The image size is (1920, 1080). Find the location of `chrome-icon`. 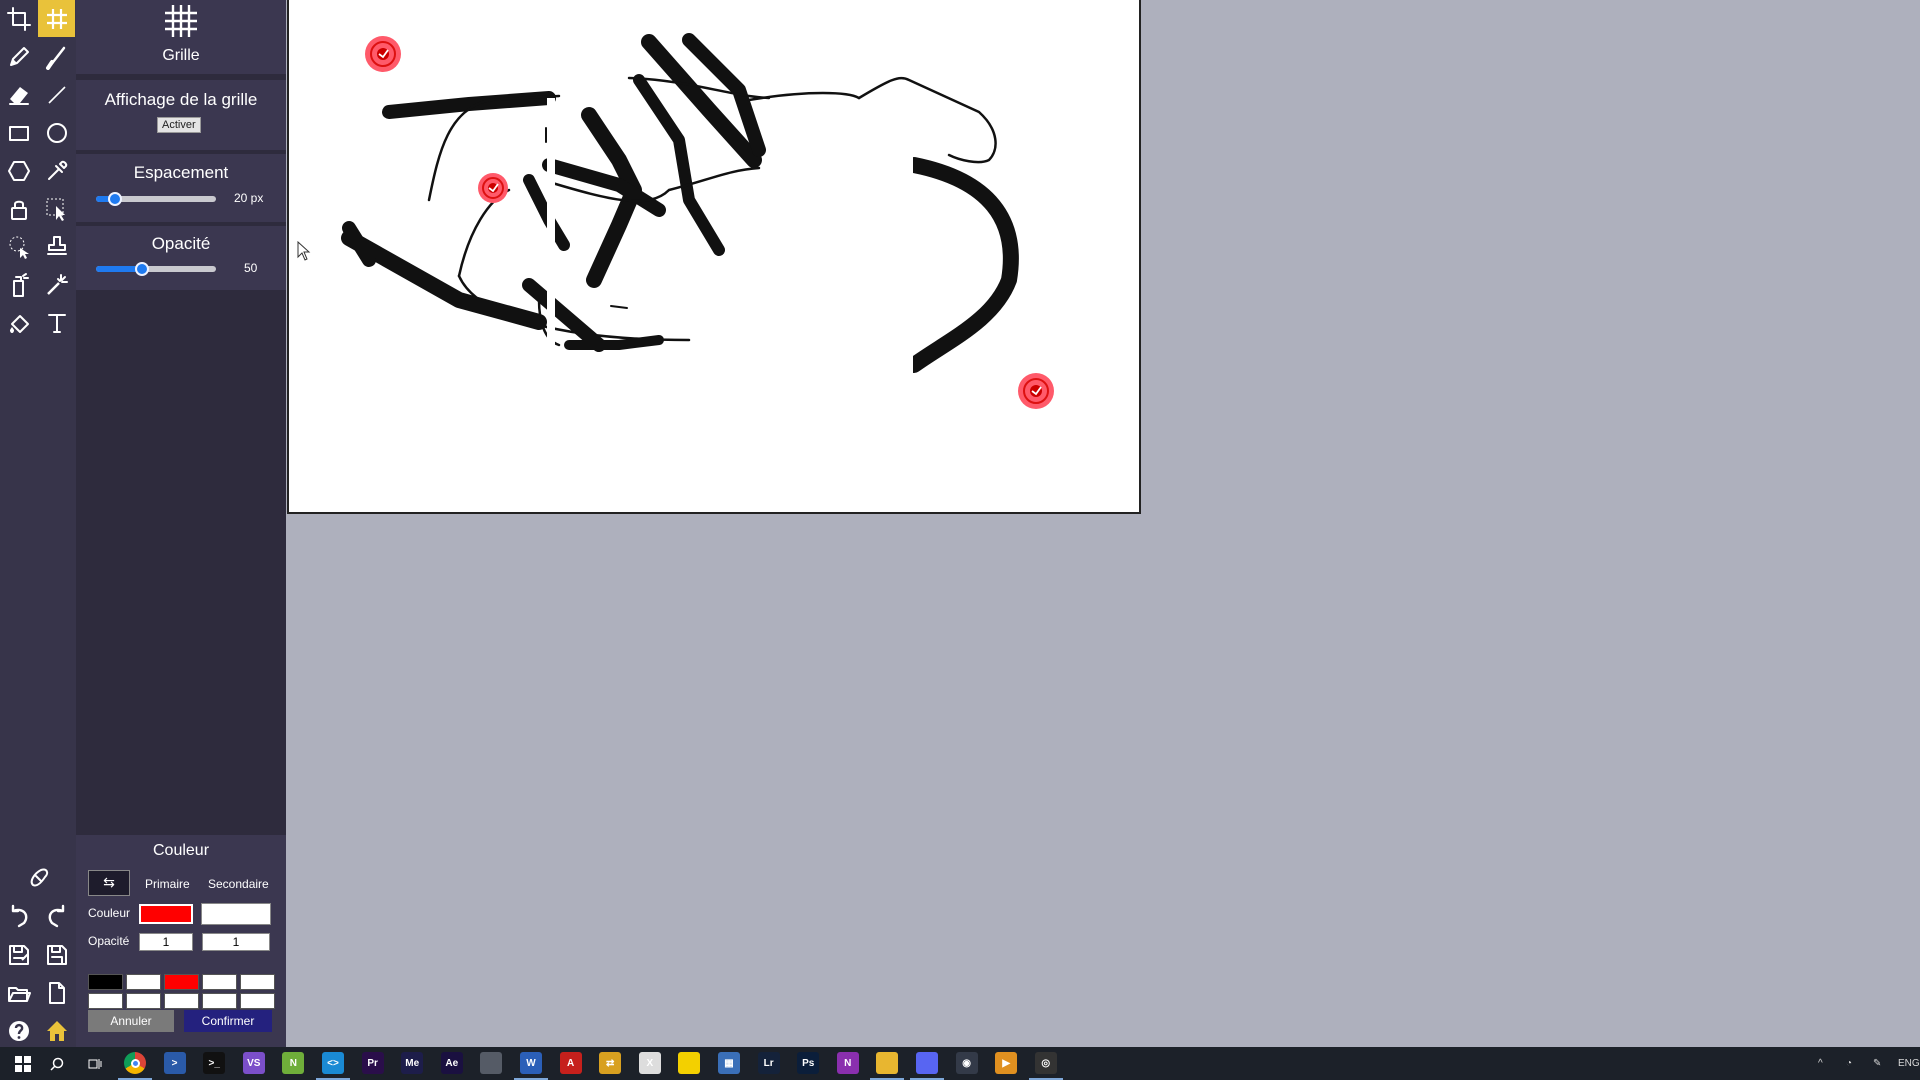

chrome-icon is located at coordinates (135, 1063).